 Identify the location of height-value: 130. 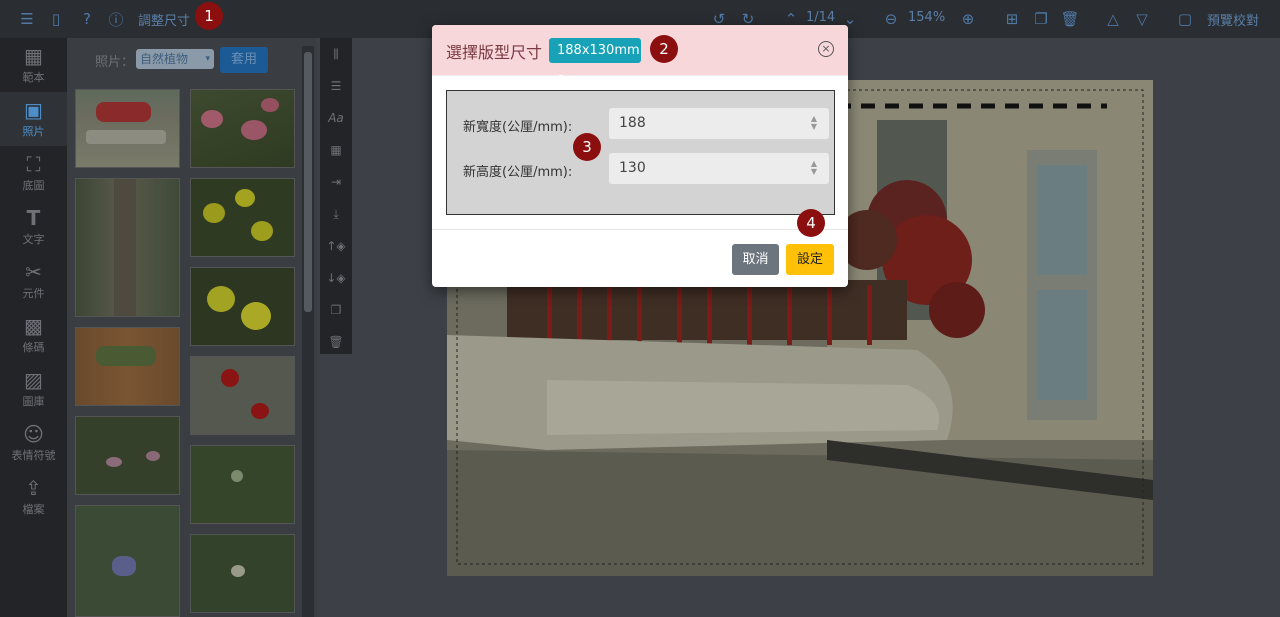
(632, 168).